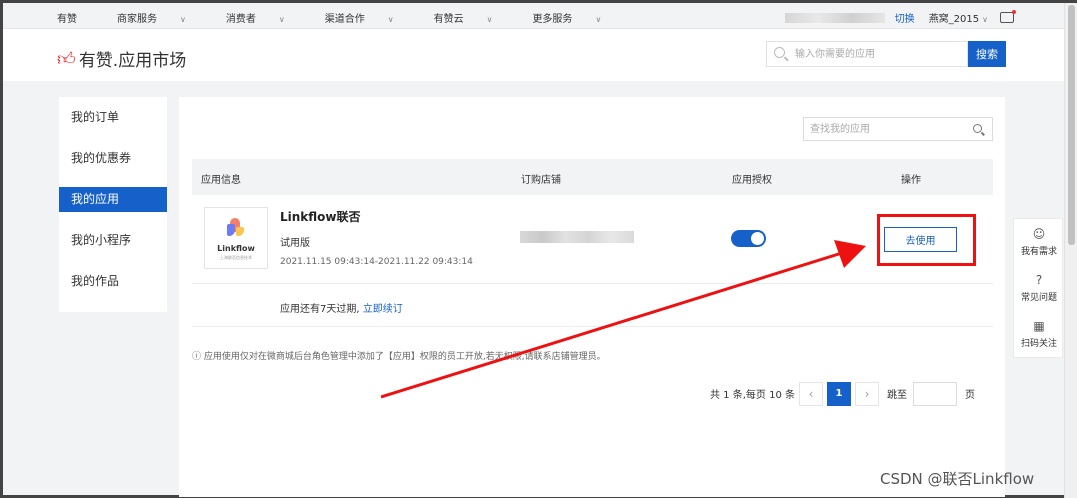  Describe the element at coordinates (473, 17) in the screenshot. I see `nav-item-youzan-cloud: 有赞云 ∨` at that location.